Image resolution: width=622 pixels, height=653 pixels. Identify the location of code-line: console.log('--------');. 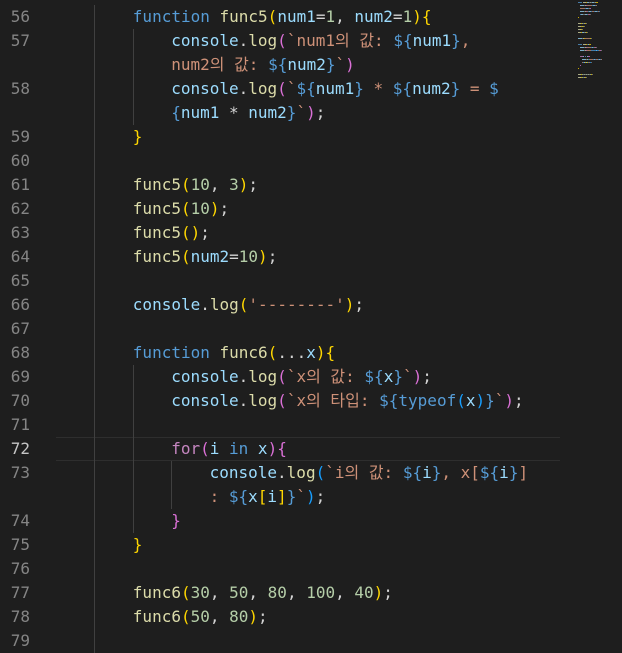
(248, 305).